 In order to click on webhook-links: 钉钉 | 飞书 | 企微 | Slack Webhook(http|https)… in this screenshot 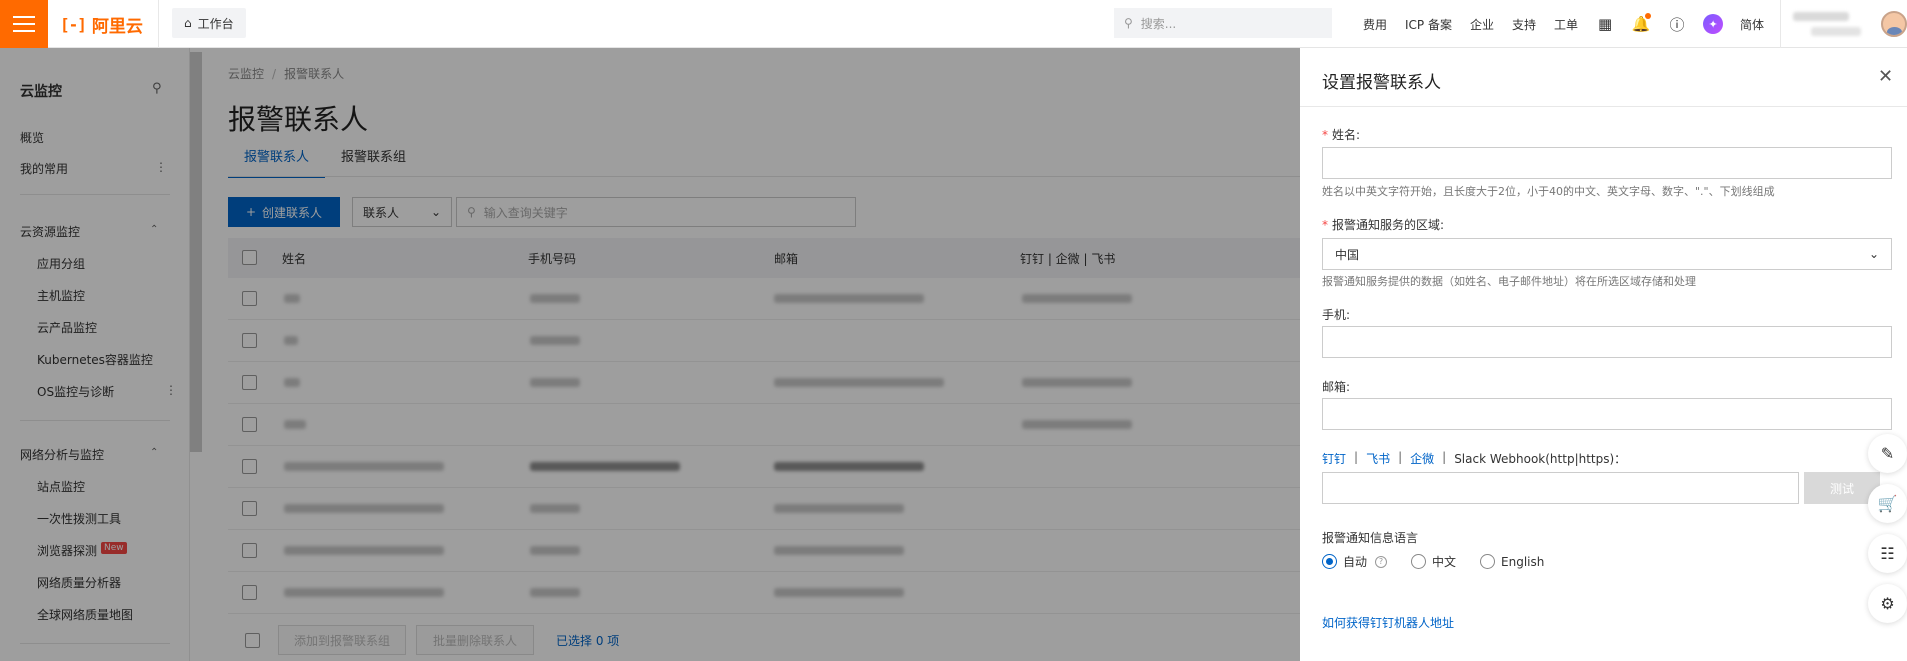, I will do `click(1474, 458)`.